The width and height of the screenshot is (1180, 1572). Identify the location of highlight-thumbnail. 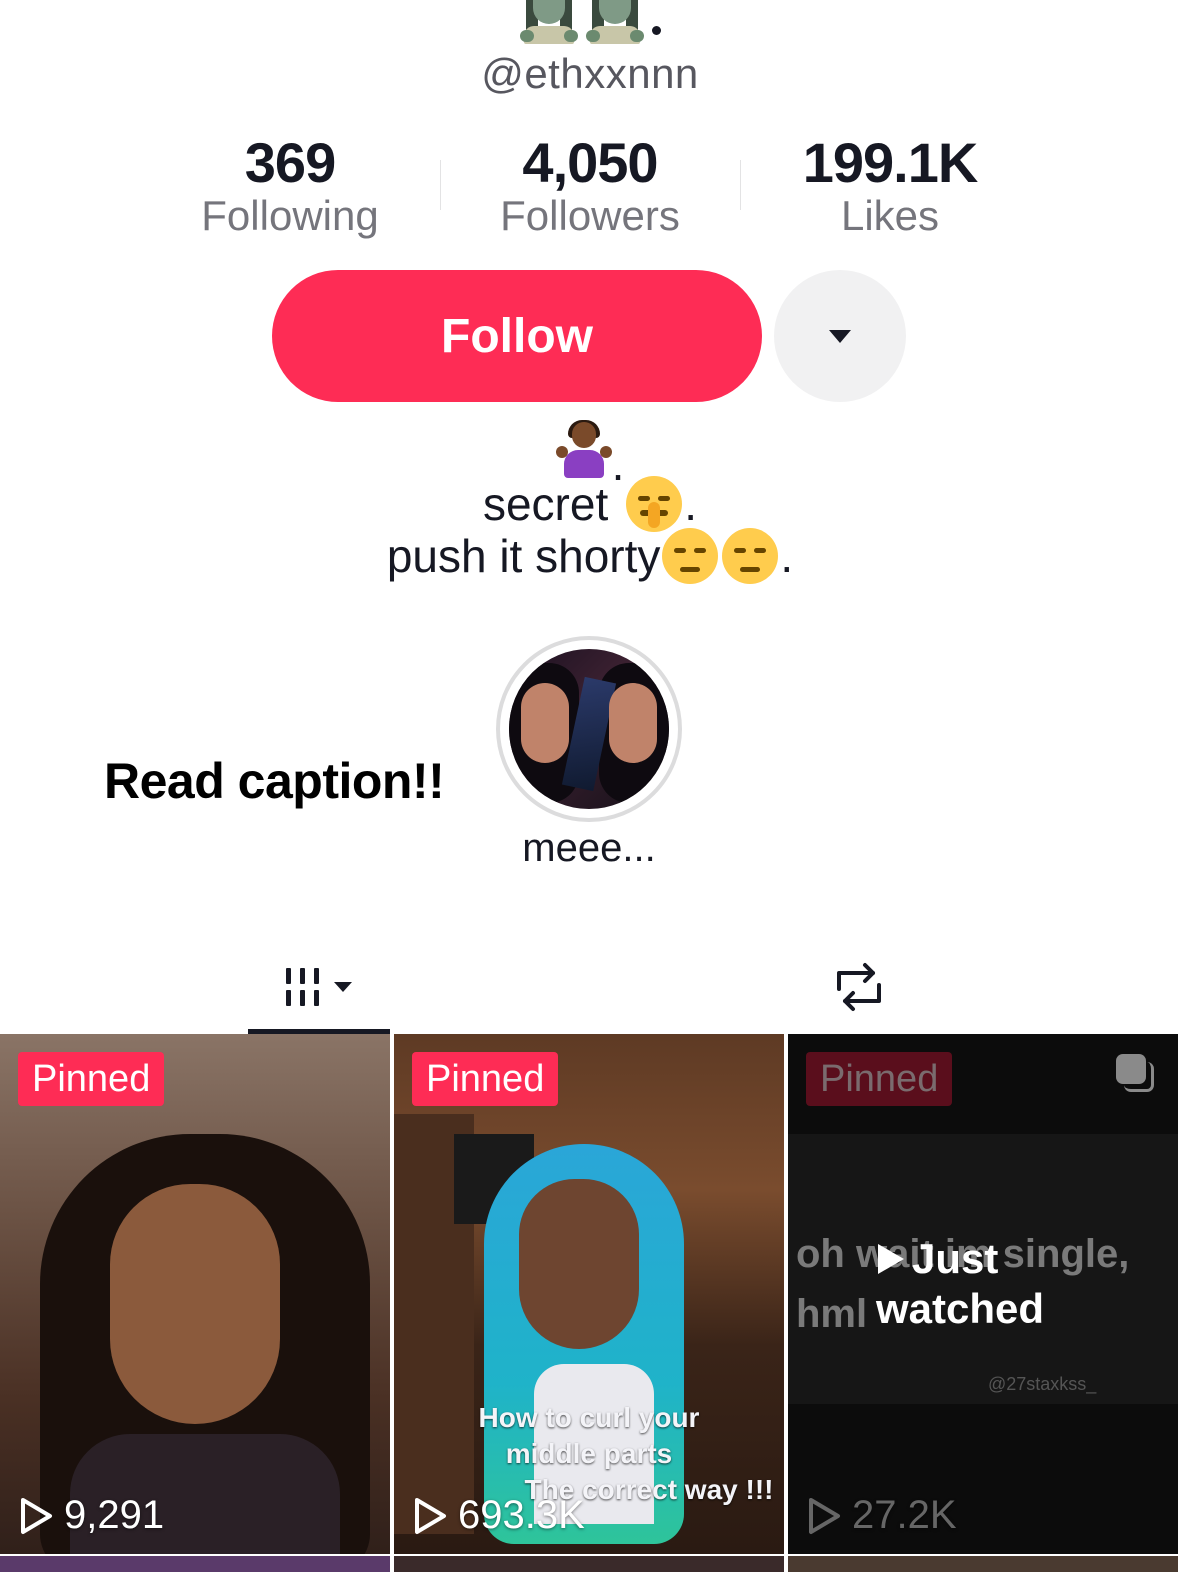
(589, 729).